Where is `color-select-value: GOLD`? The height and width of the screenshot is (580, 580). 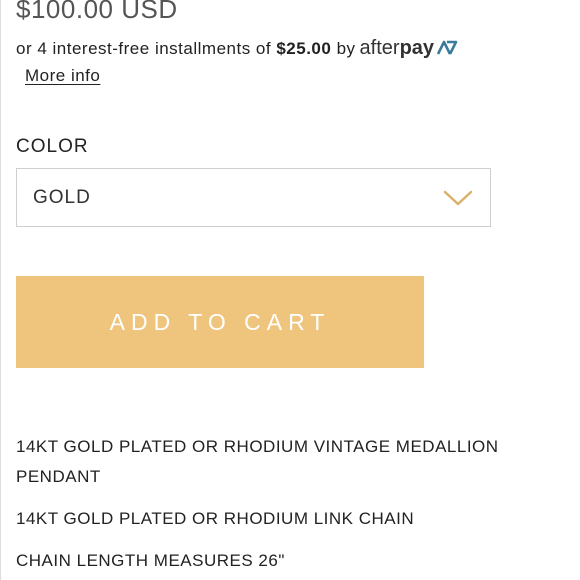
color-select-value: GOLD is located at coordinates (62, 197).